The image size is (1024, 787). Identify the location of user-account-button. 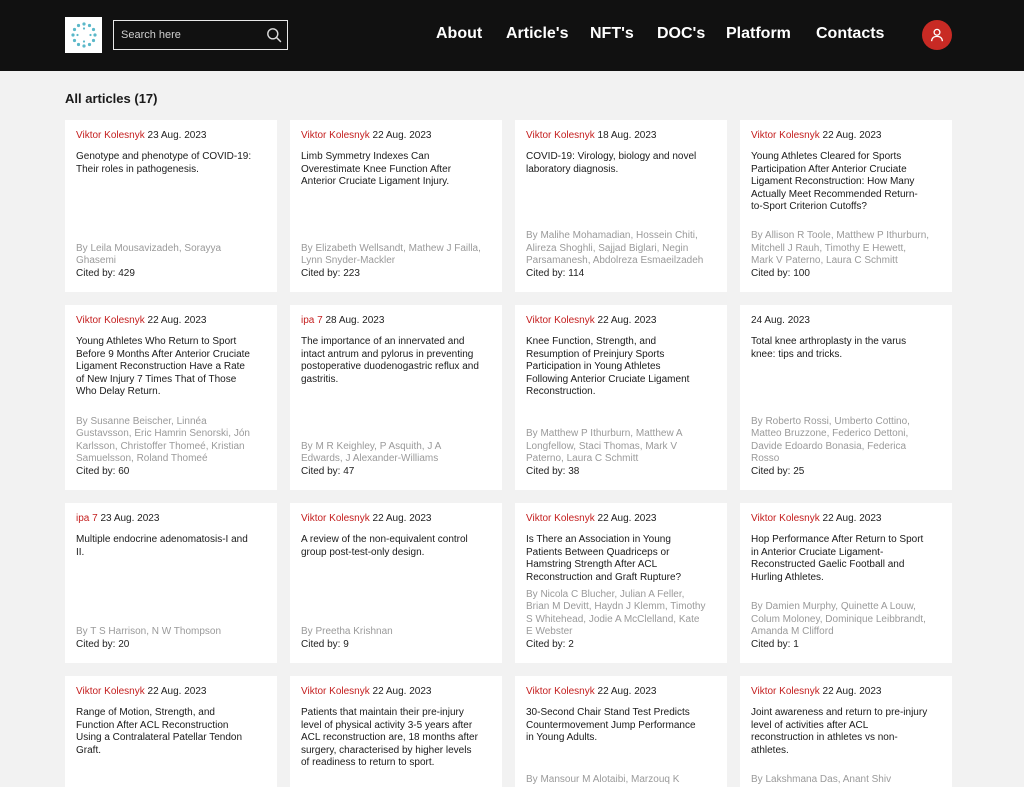
(937, 35).